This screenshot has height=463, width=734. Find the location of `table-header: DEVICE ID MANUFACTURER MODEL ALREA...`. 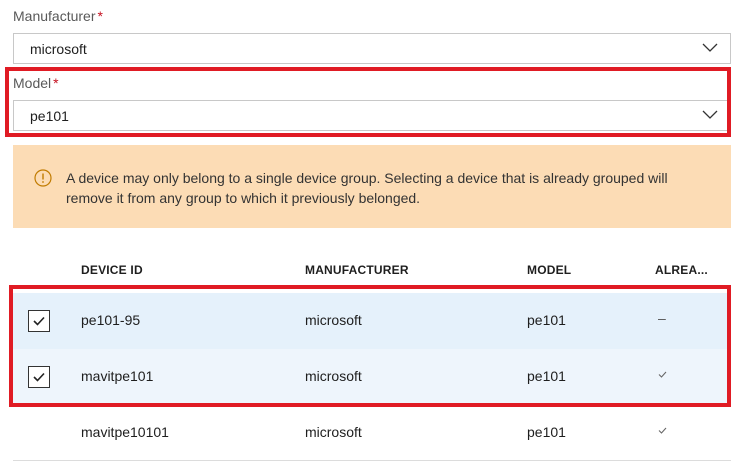

table-header: DEVICE ID MANUFACTURER MODEL ALREA... is located at coordinates (372, 271).